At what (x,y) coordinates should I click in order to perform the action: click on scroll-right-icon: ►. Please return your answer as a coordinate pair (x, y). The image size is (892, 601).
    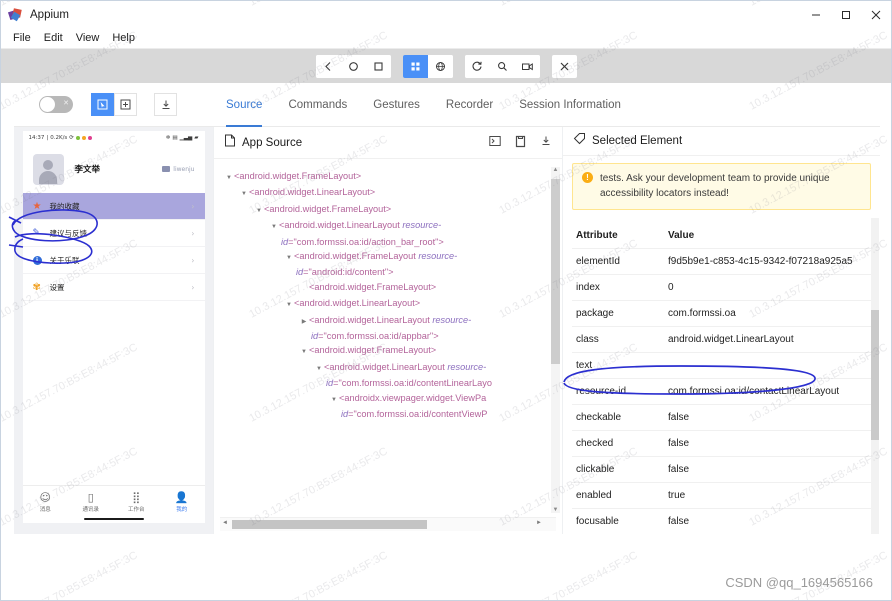
    Looking at the image, I should click on (539, 523).